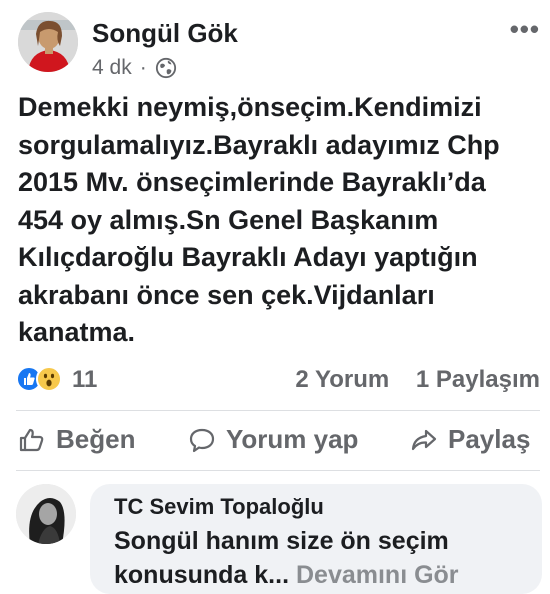 Image resolution: width=550 pixels, height=594 pixels. Describe the element at coordinates (96, 439) in the screenshot. I see `like-label: Beğen` at that location.